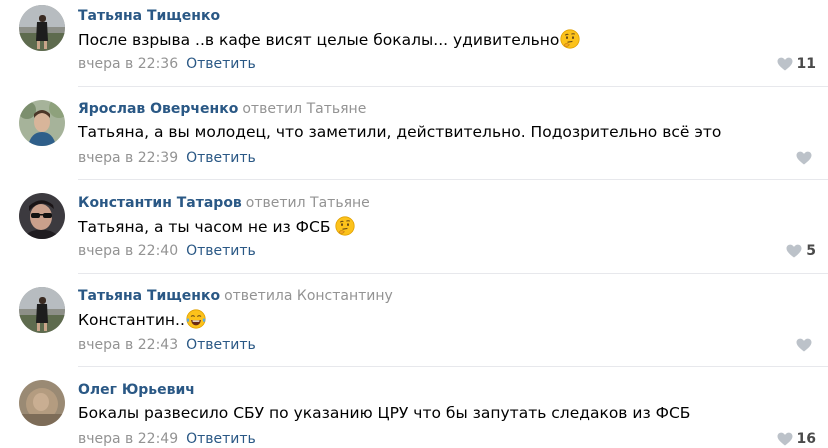 The image size is (828, 448). What do you see at coordinates (158, 109) in the screenshot?
I see `author-name: Ярослав Оверченко` at bounding box center [158, 109].